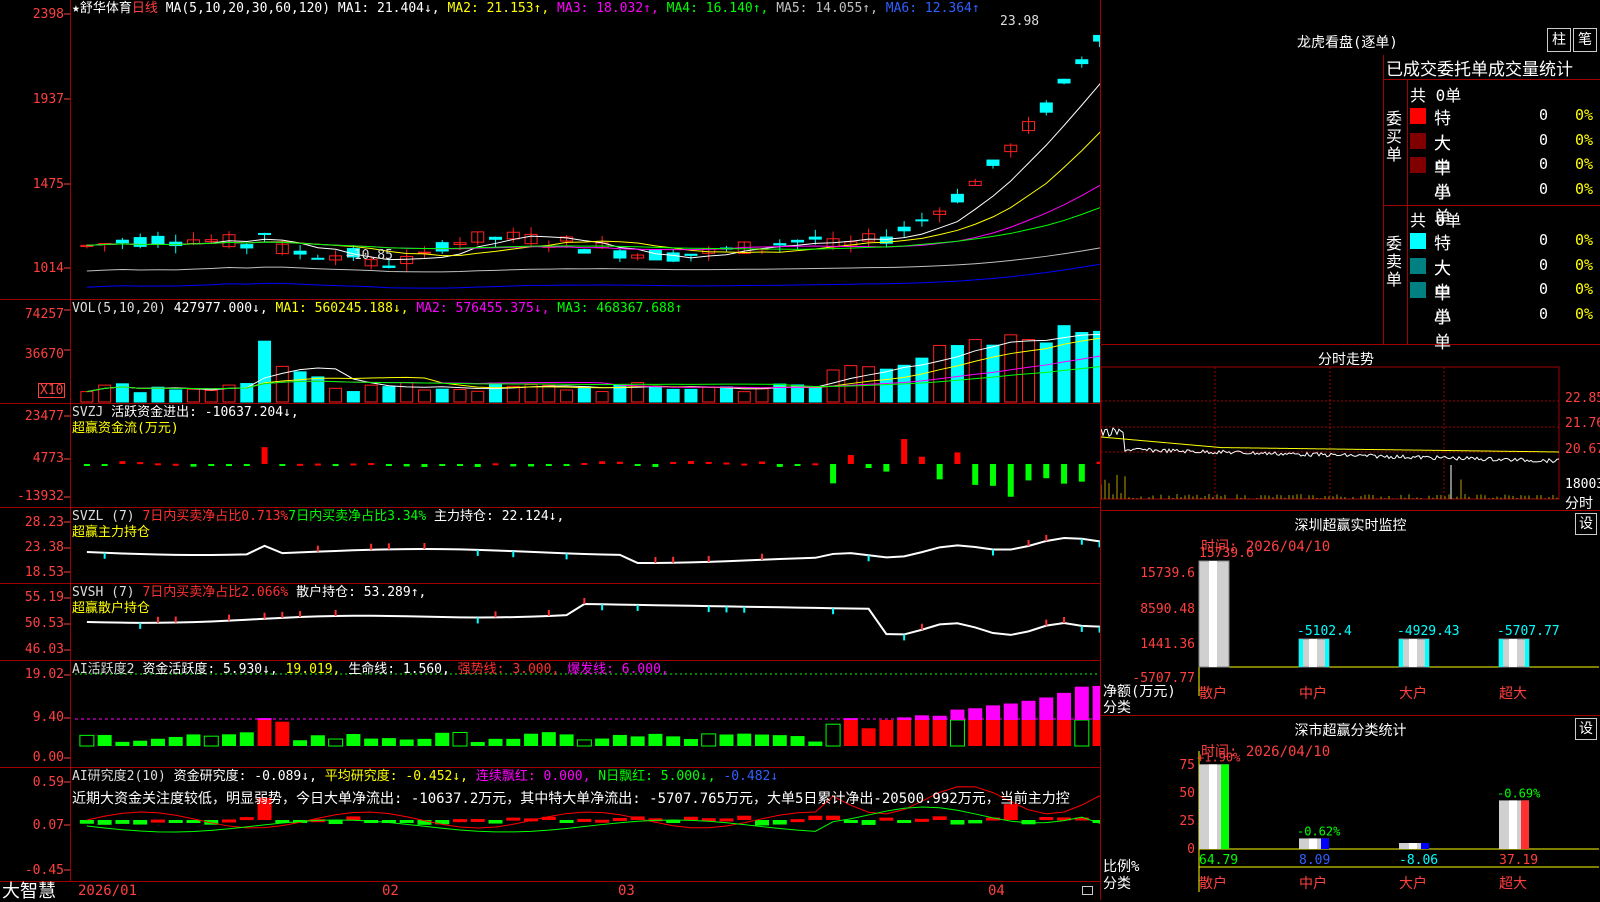  What do you see at coordinates (1159, 609) in the screenshot?
I see `y-label: 8590.48` at bounding box center [1159, 609].